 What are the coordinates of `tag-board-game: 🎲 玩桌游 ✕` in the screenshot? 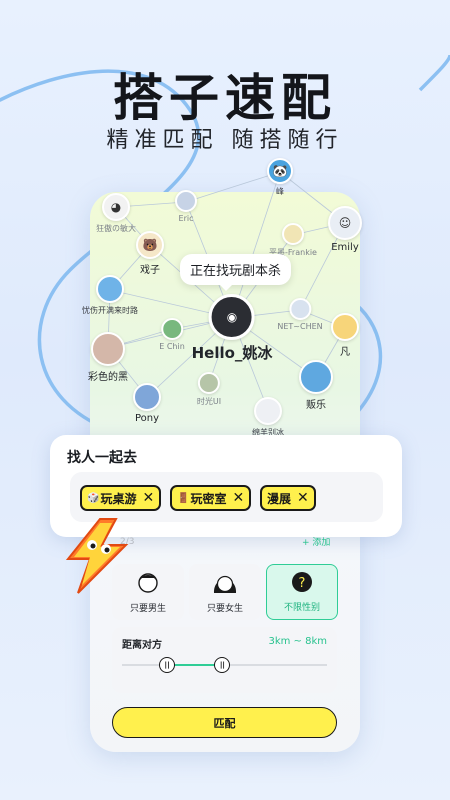 It's located at (121, 498).